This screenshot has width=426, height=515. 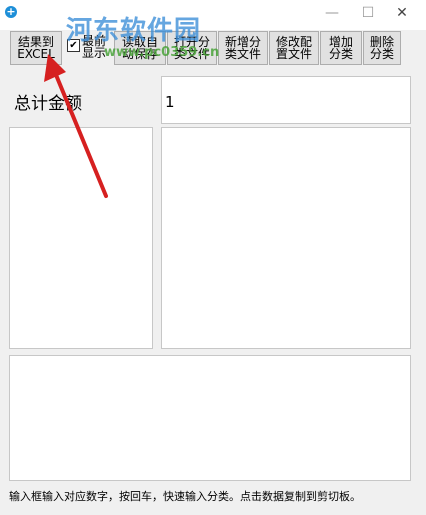 What do you see at coordinates (76, 126) in the screenshot?
I see `annotation-arrow-icon` at bounding box center [76, 126].